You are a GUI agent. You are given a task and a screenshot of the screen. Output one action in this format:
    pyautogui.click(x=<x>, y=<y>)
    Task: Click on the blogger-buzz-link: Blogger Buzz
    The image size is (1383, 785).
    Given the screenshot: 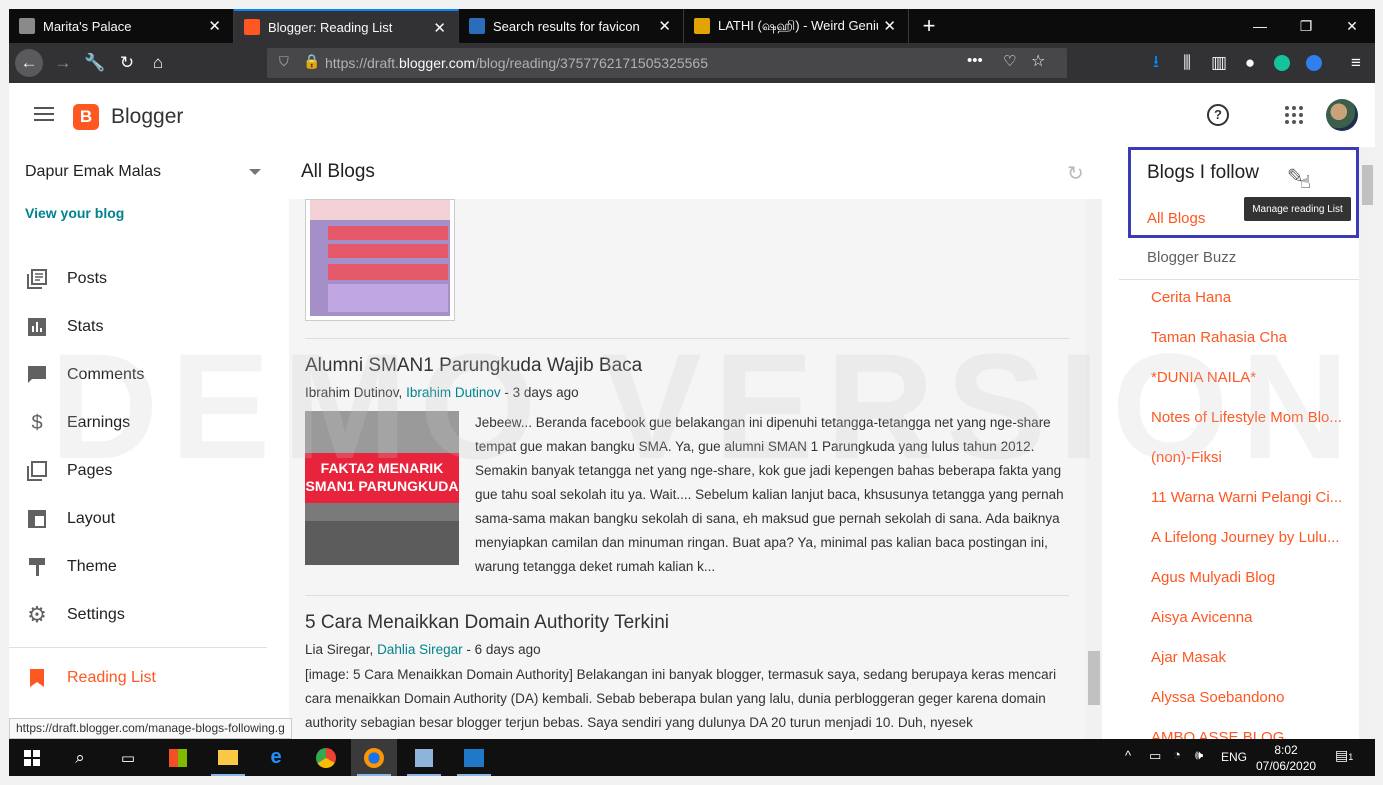 What is the action you would take?
    pyautogui.click(x=1191, y=257)
    